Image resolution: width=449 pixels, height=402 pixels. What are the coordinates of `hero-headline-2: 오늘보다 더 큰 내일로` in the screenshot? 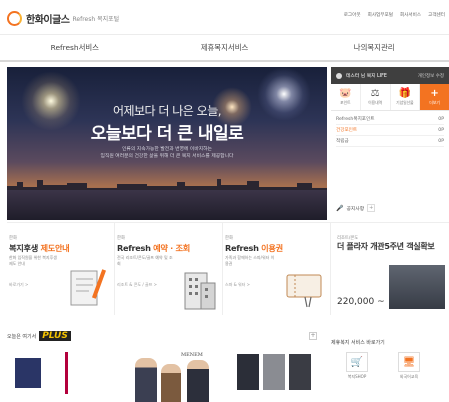 It's located at (167, 134).